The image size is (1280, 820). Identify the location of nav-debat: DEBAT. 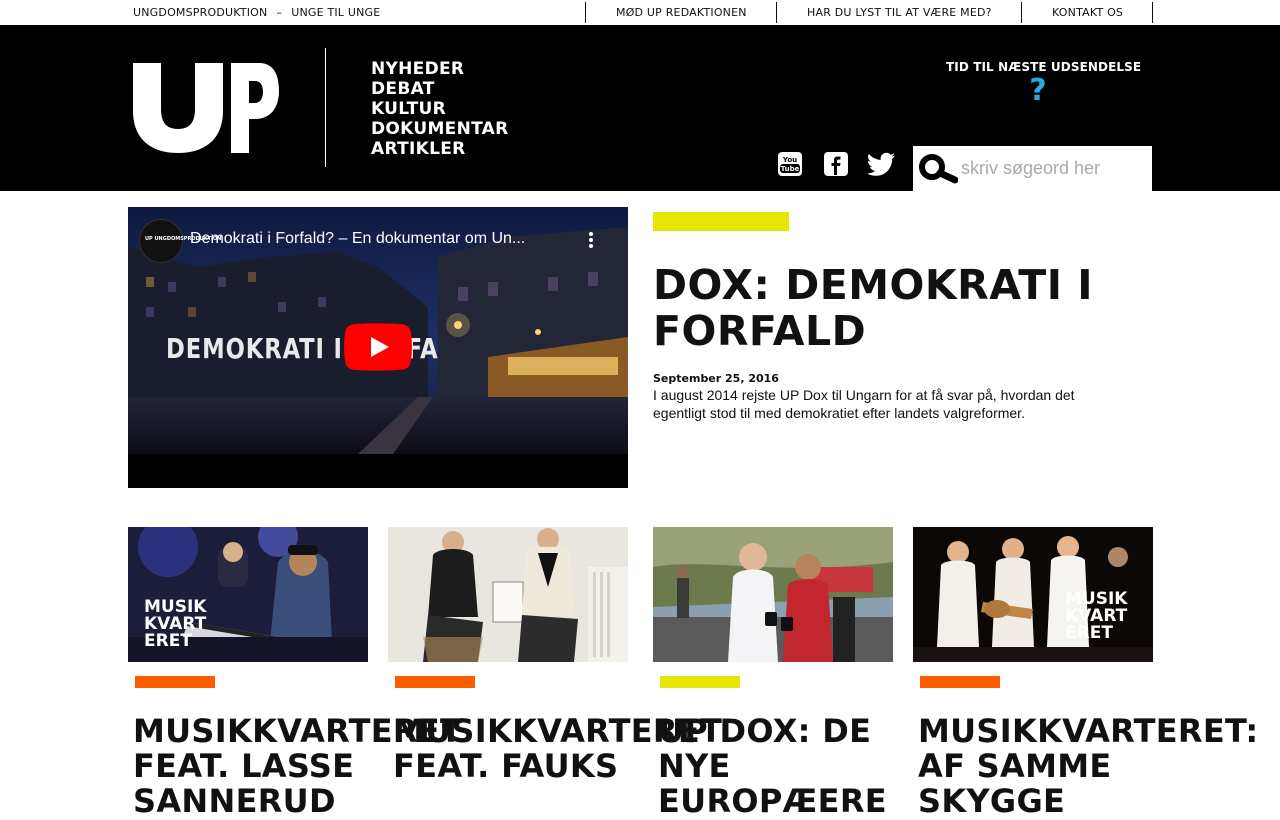
(440, 89).